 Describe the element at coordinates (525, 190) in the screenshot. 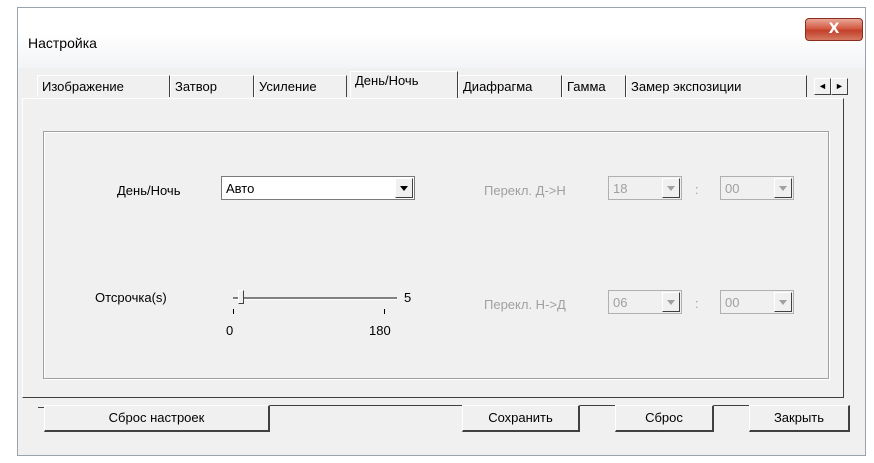

I see `switch-day-night-label: Перекл. Д->Н` at that location.